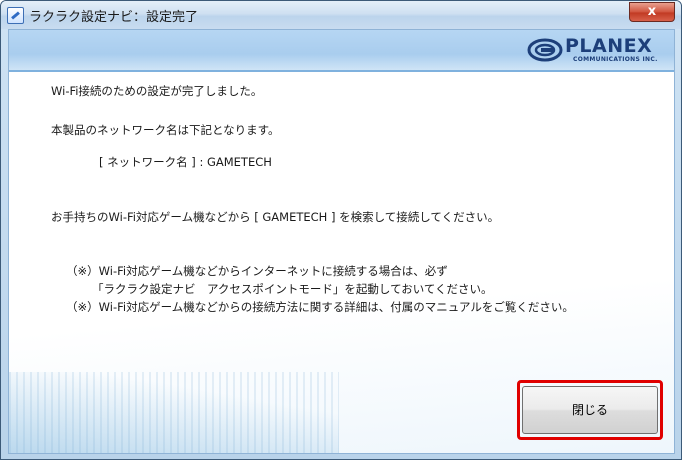  I want to click on close-icon: x, so click(652, 11).